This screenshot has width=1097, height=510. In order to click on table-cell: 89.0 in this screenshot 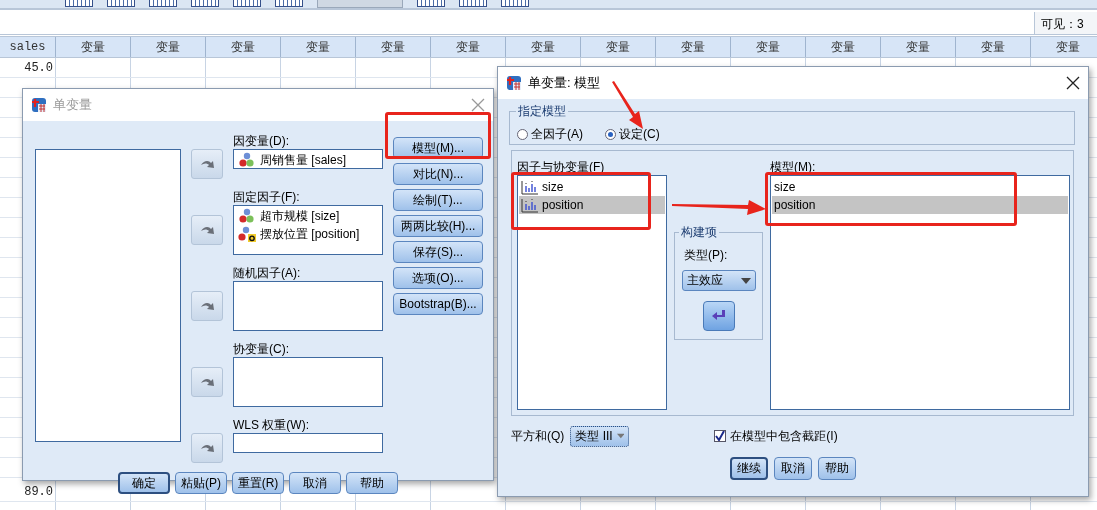, I will do `click(28, 491)`.